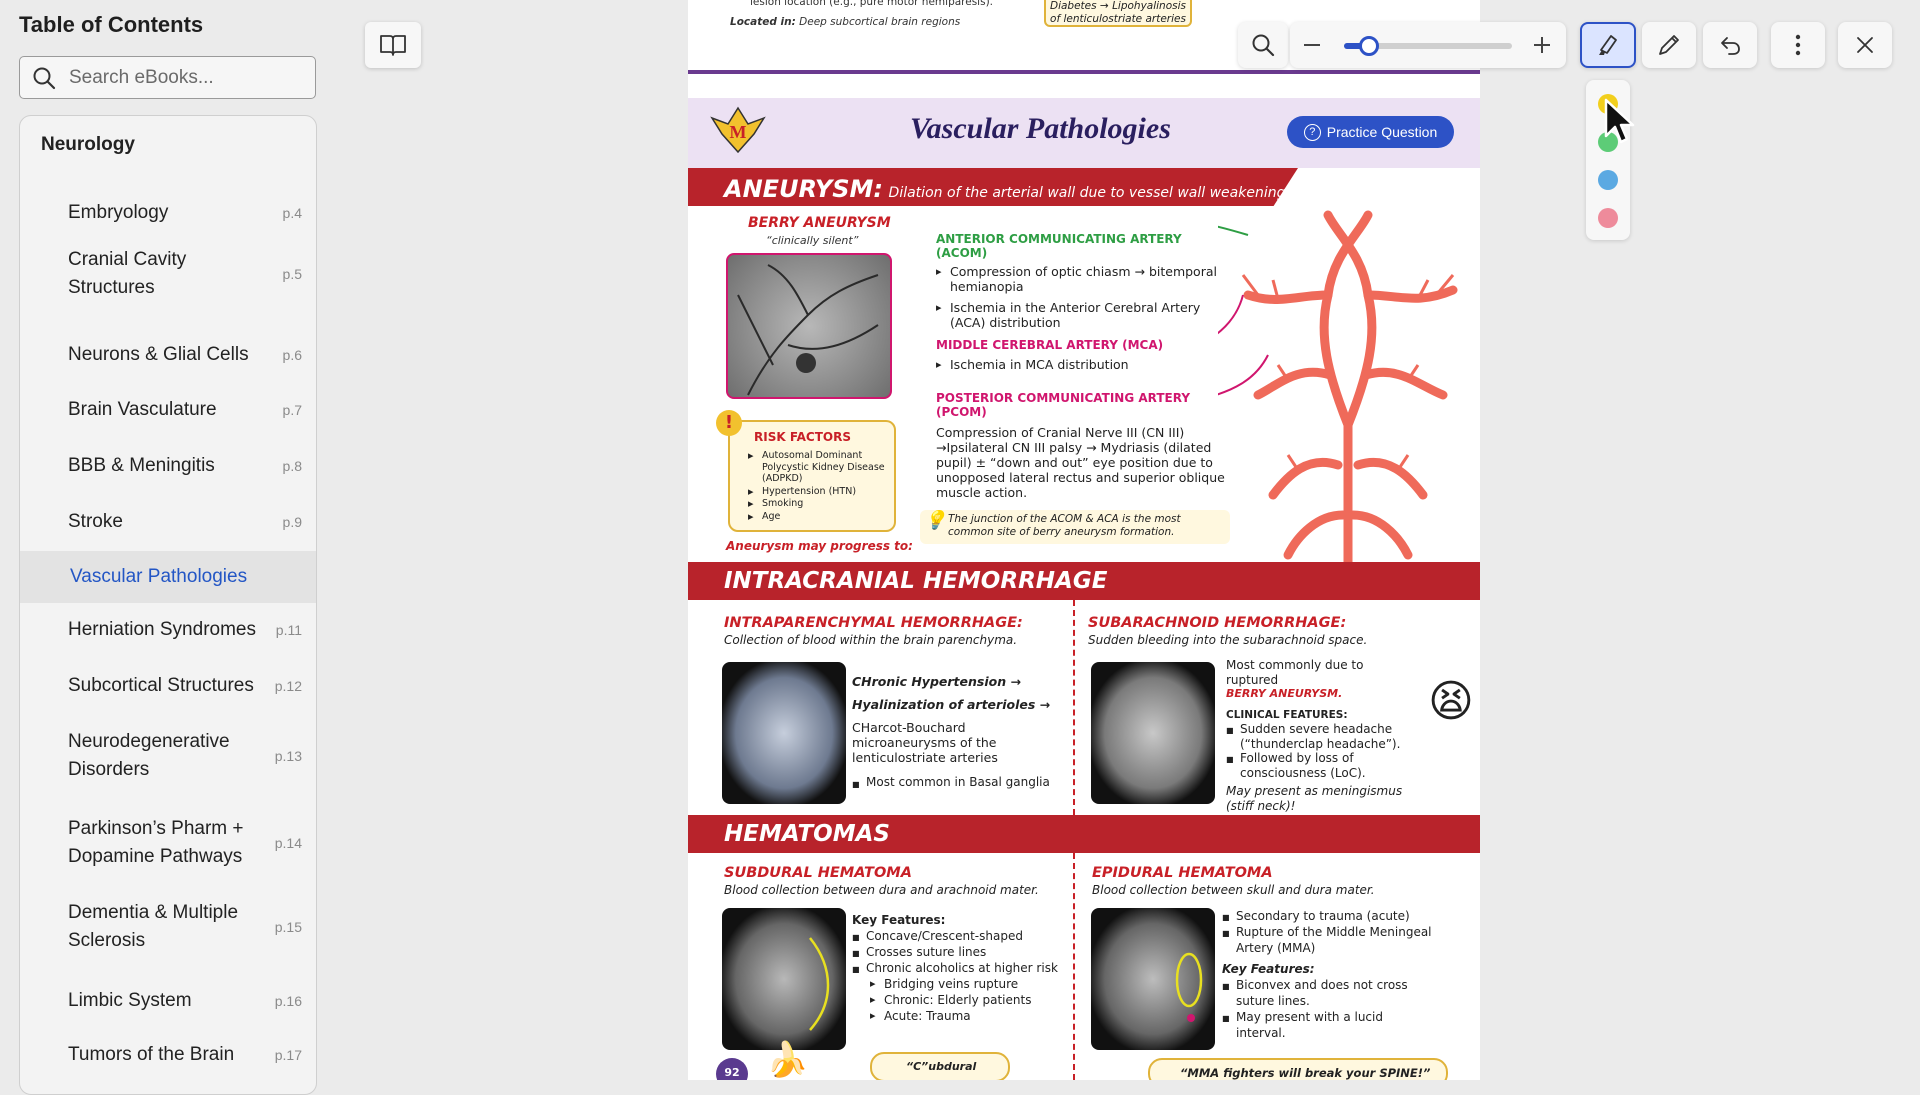  Describe the element at coordinates (95, 521) in the screenshot. I see `toc-item-label: Stroke` at that location.